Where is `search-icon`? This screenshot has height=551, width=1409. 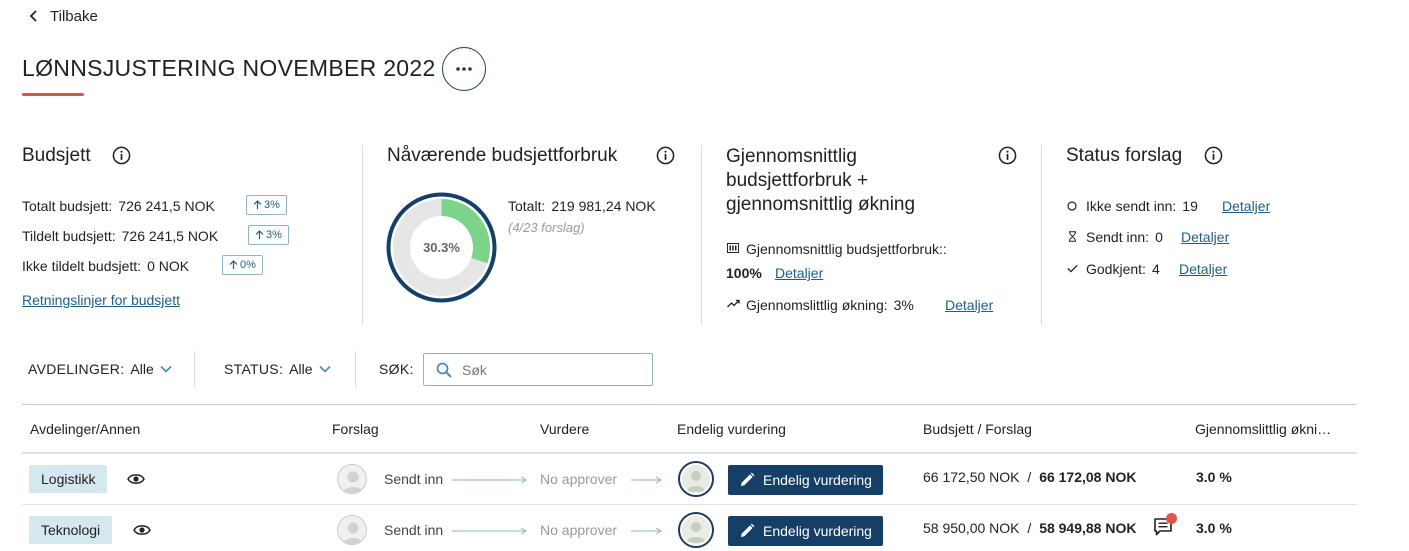 search-icon is located at coordinates (444, 370).